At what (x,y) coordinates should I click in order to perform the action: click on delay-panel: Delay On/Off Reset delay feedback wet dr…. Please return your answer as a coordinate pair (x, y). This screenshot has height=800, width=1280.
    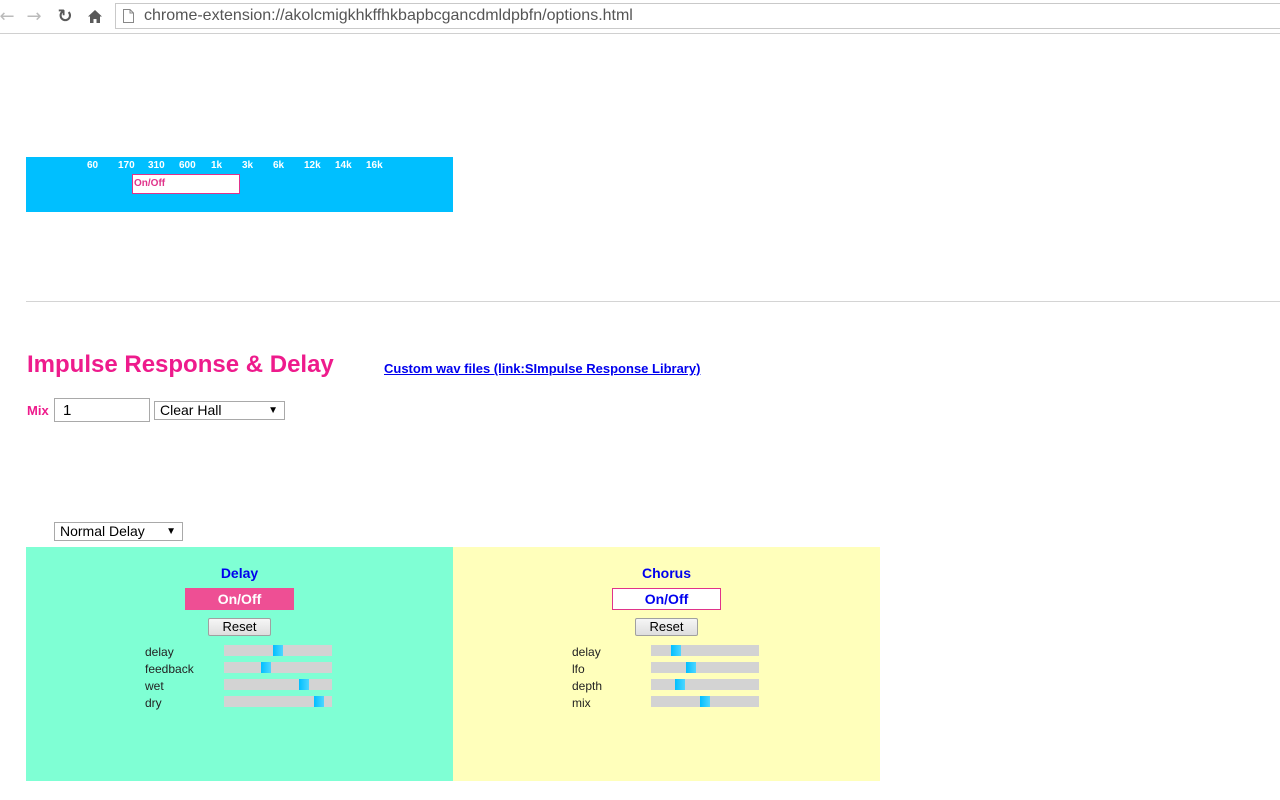
    Looking at the image, I should click on (239, 664).